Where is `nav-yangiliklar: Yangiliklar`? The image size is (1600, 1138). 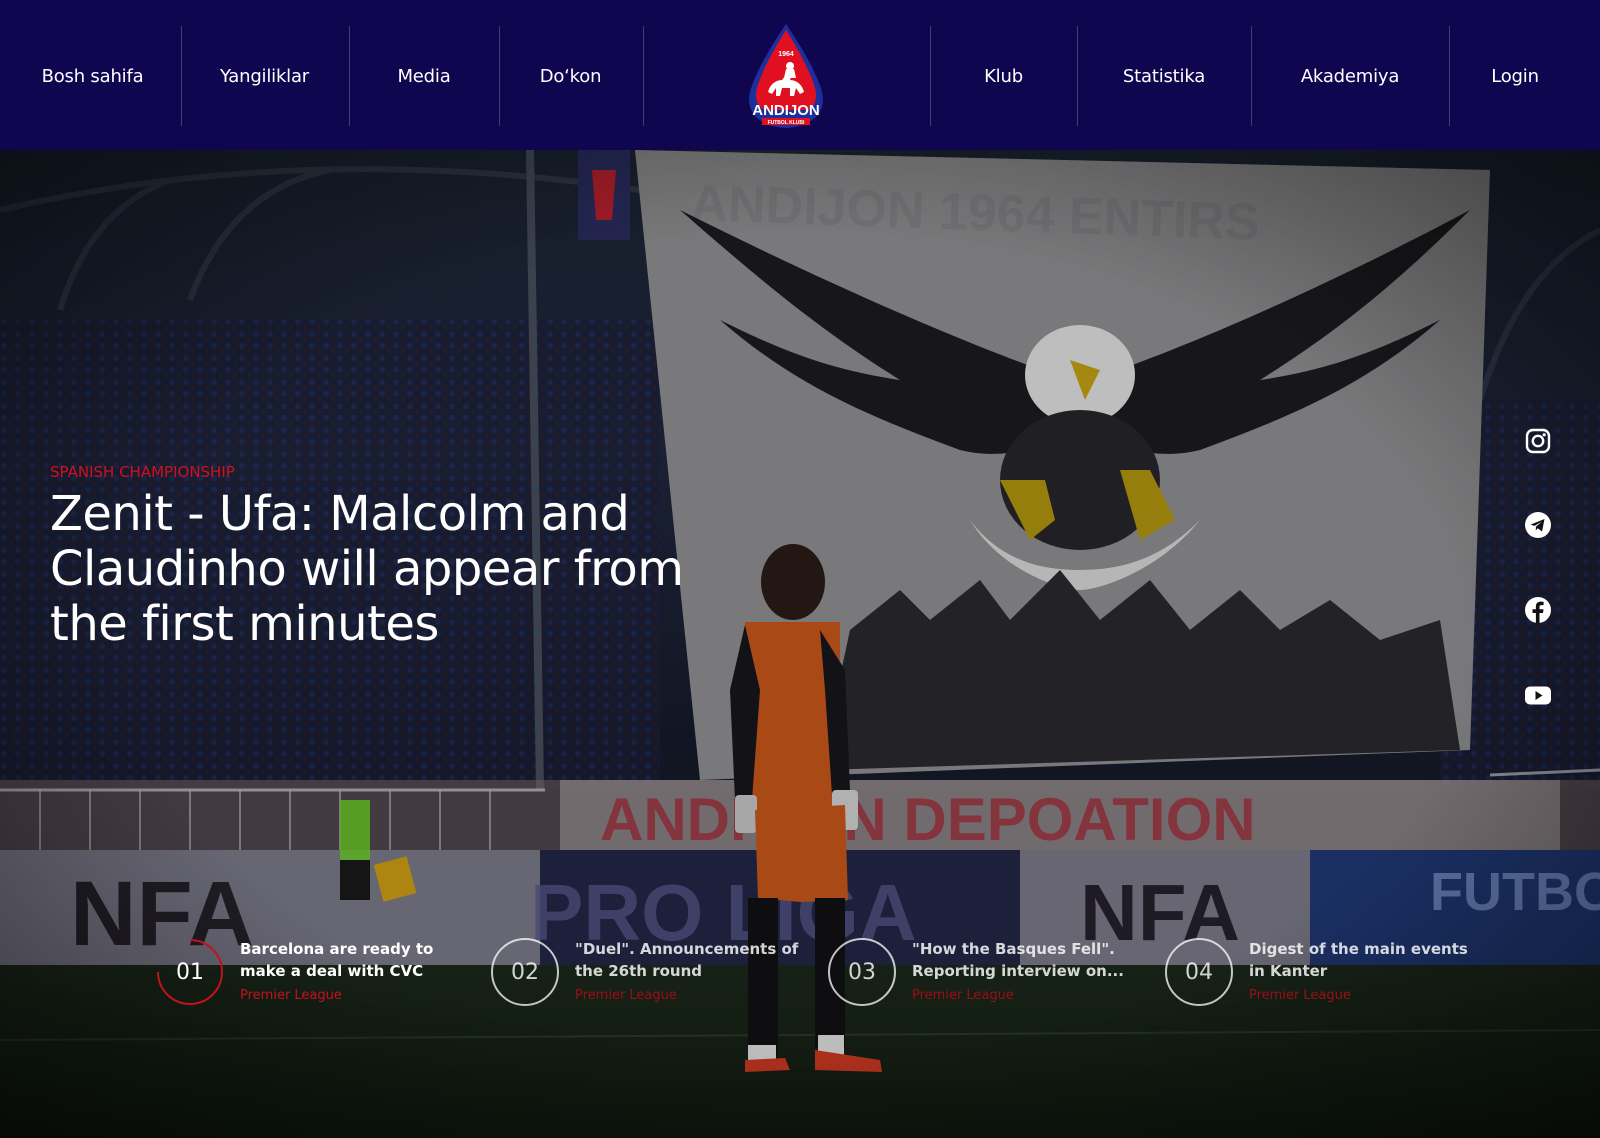 nav-yangiliklar: Yangiliklar is located at coordinates (264, 76).